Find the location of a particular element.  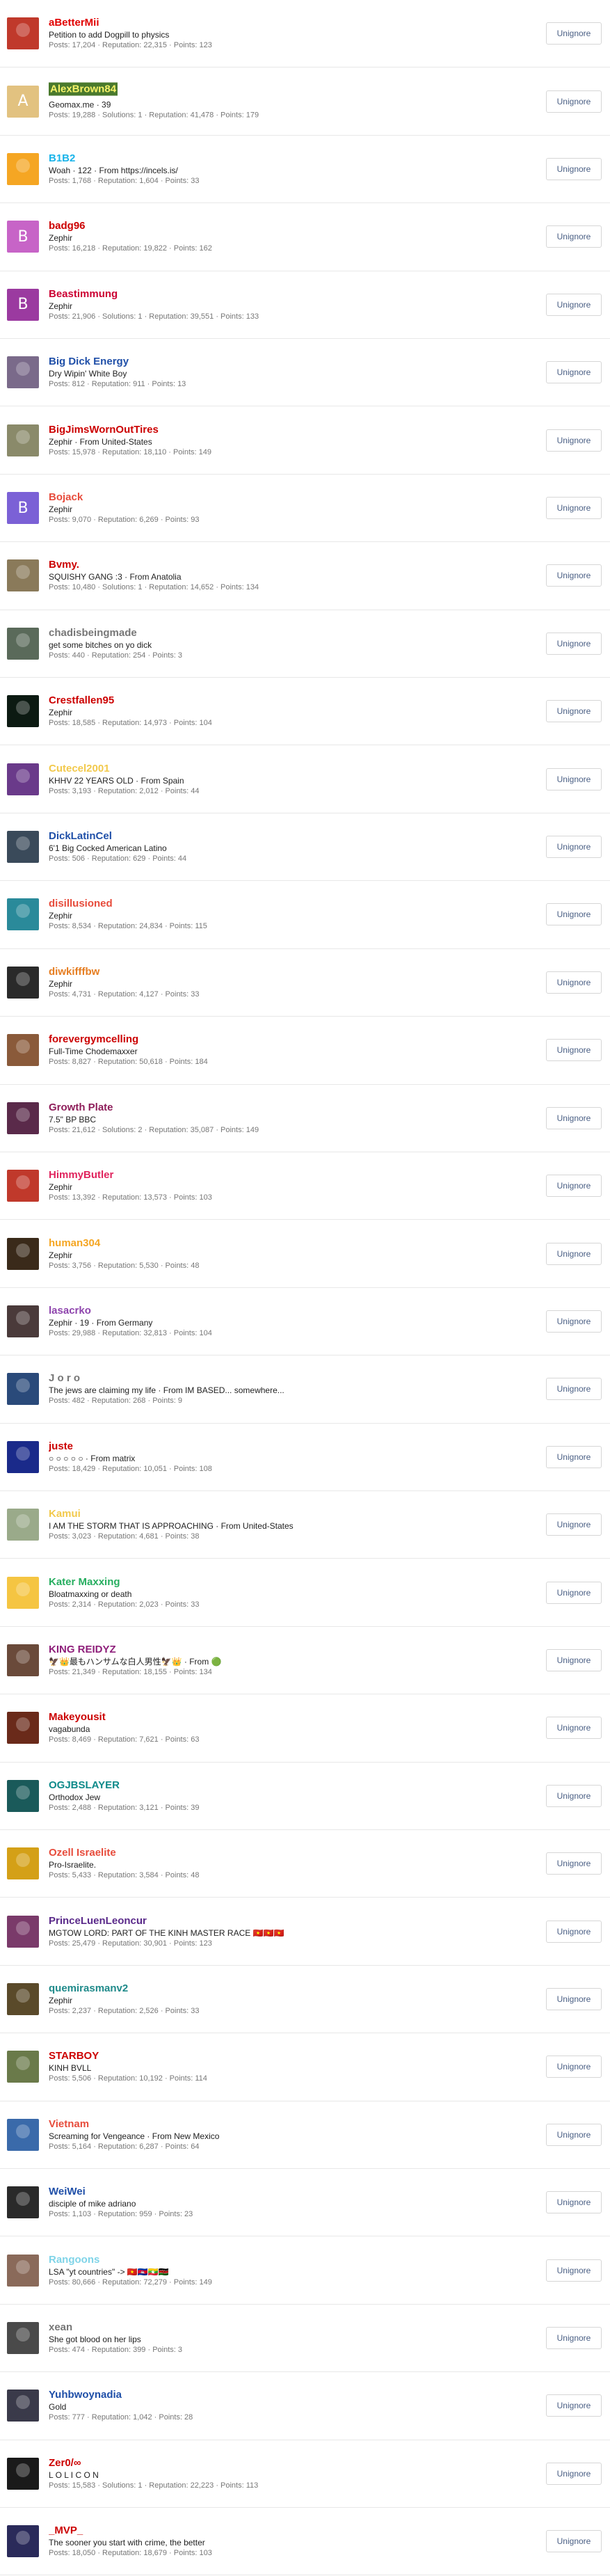

member-username: Bojack is located at coordinates (288, 497).